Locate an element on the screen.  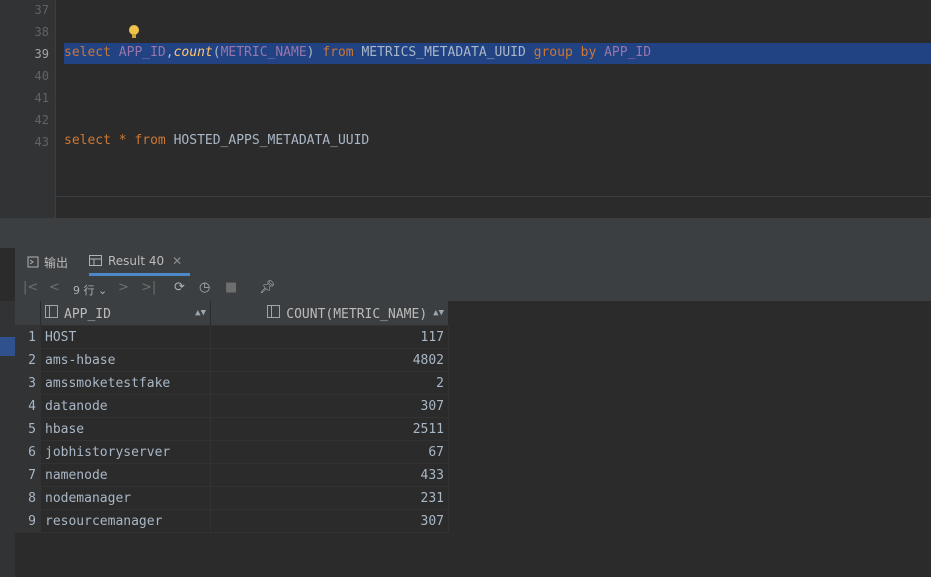
cell-app-id: ams-hbase is located at coordinates (125, 360).